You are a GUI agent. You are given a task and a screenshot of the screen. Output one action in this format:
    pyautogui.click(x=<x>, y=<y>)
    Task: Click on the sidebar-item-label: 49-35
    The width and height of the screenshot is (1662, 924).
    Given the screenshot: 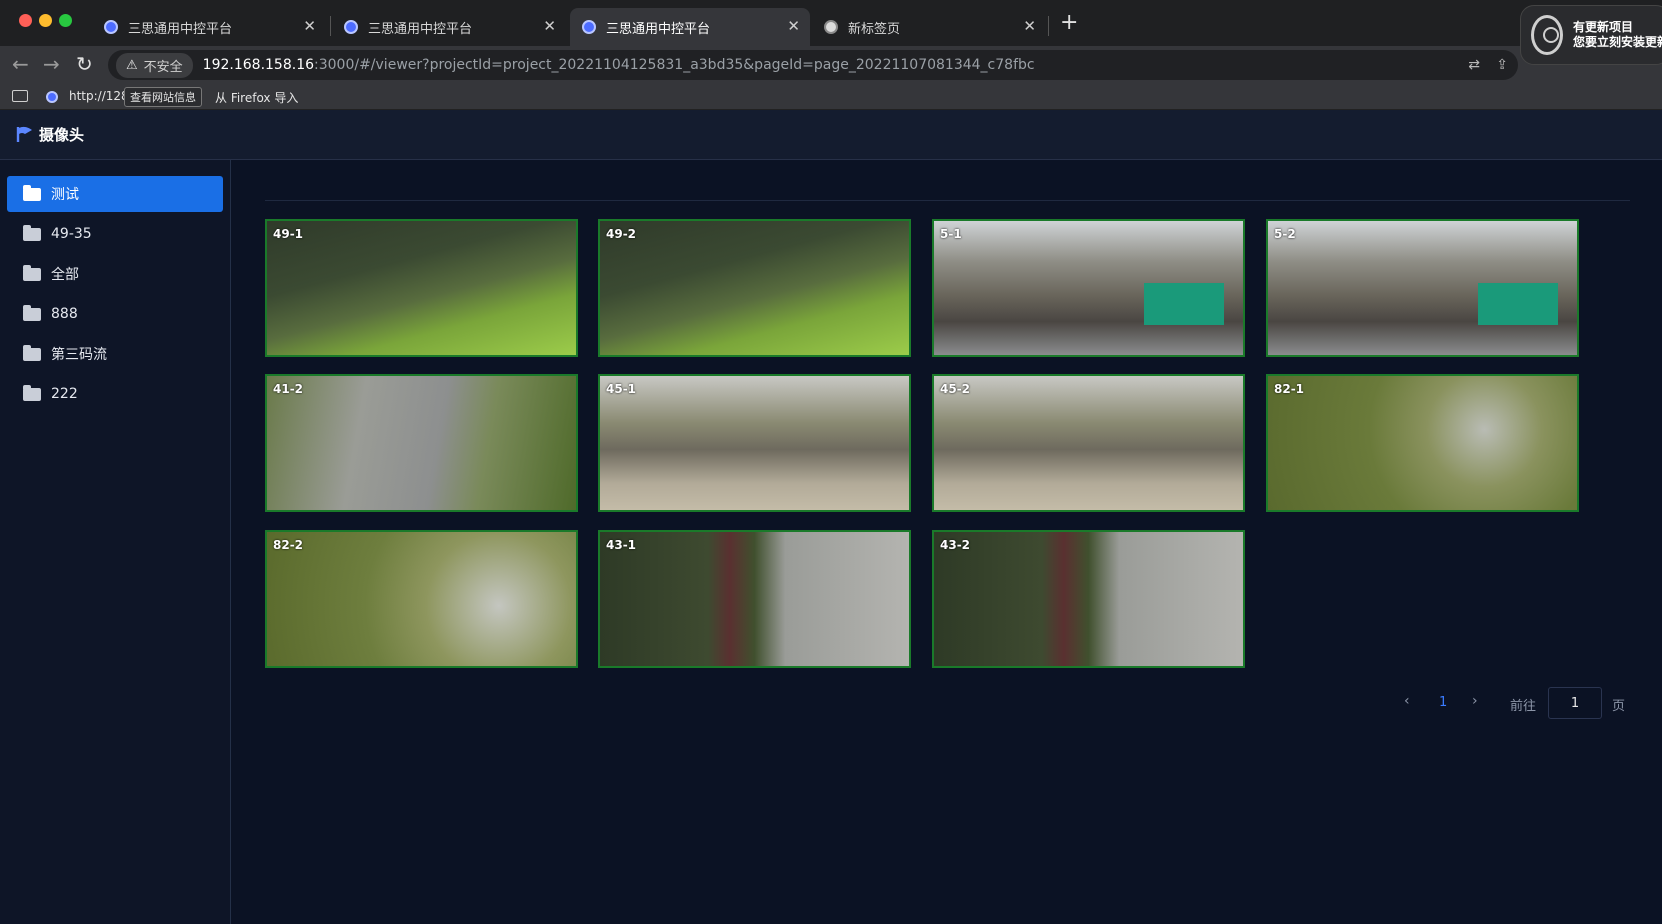 What is the action you would take?
    pyautogui.click(x=71, y=234)
    